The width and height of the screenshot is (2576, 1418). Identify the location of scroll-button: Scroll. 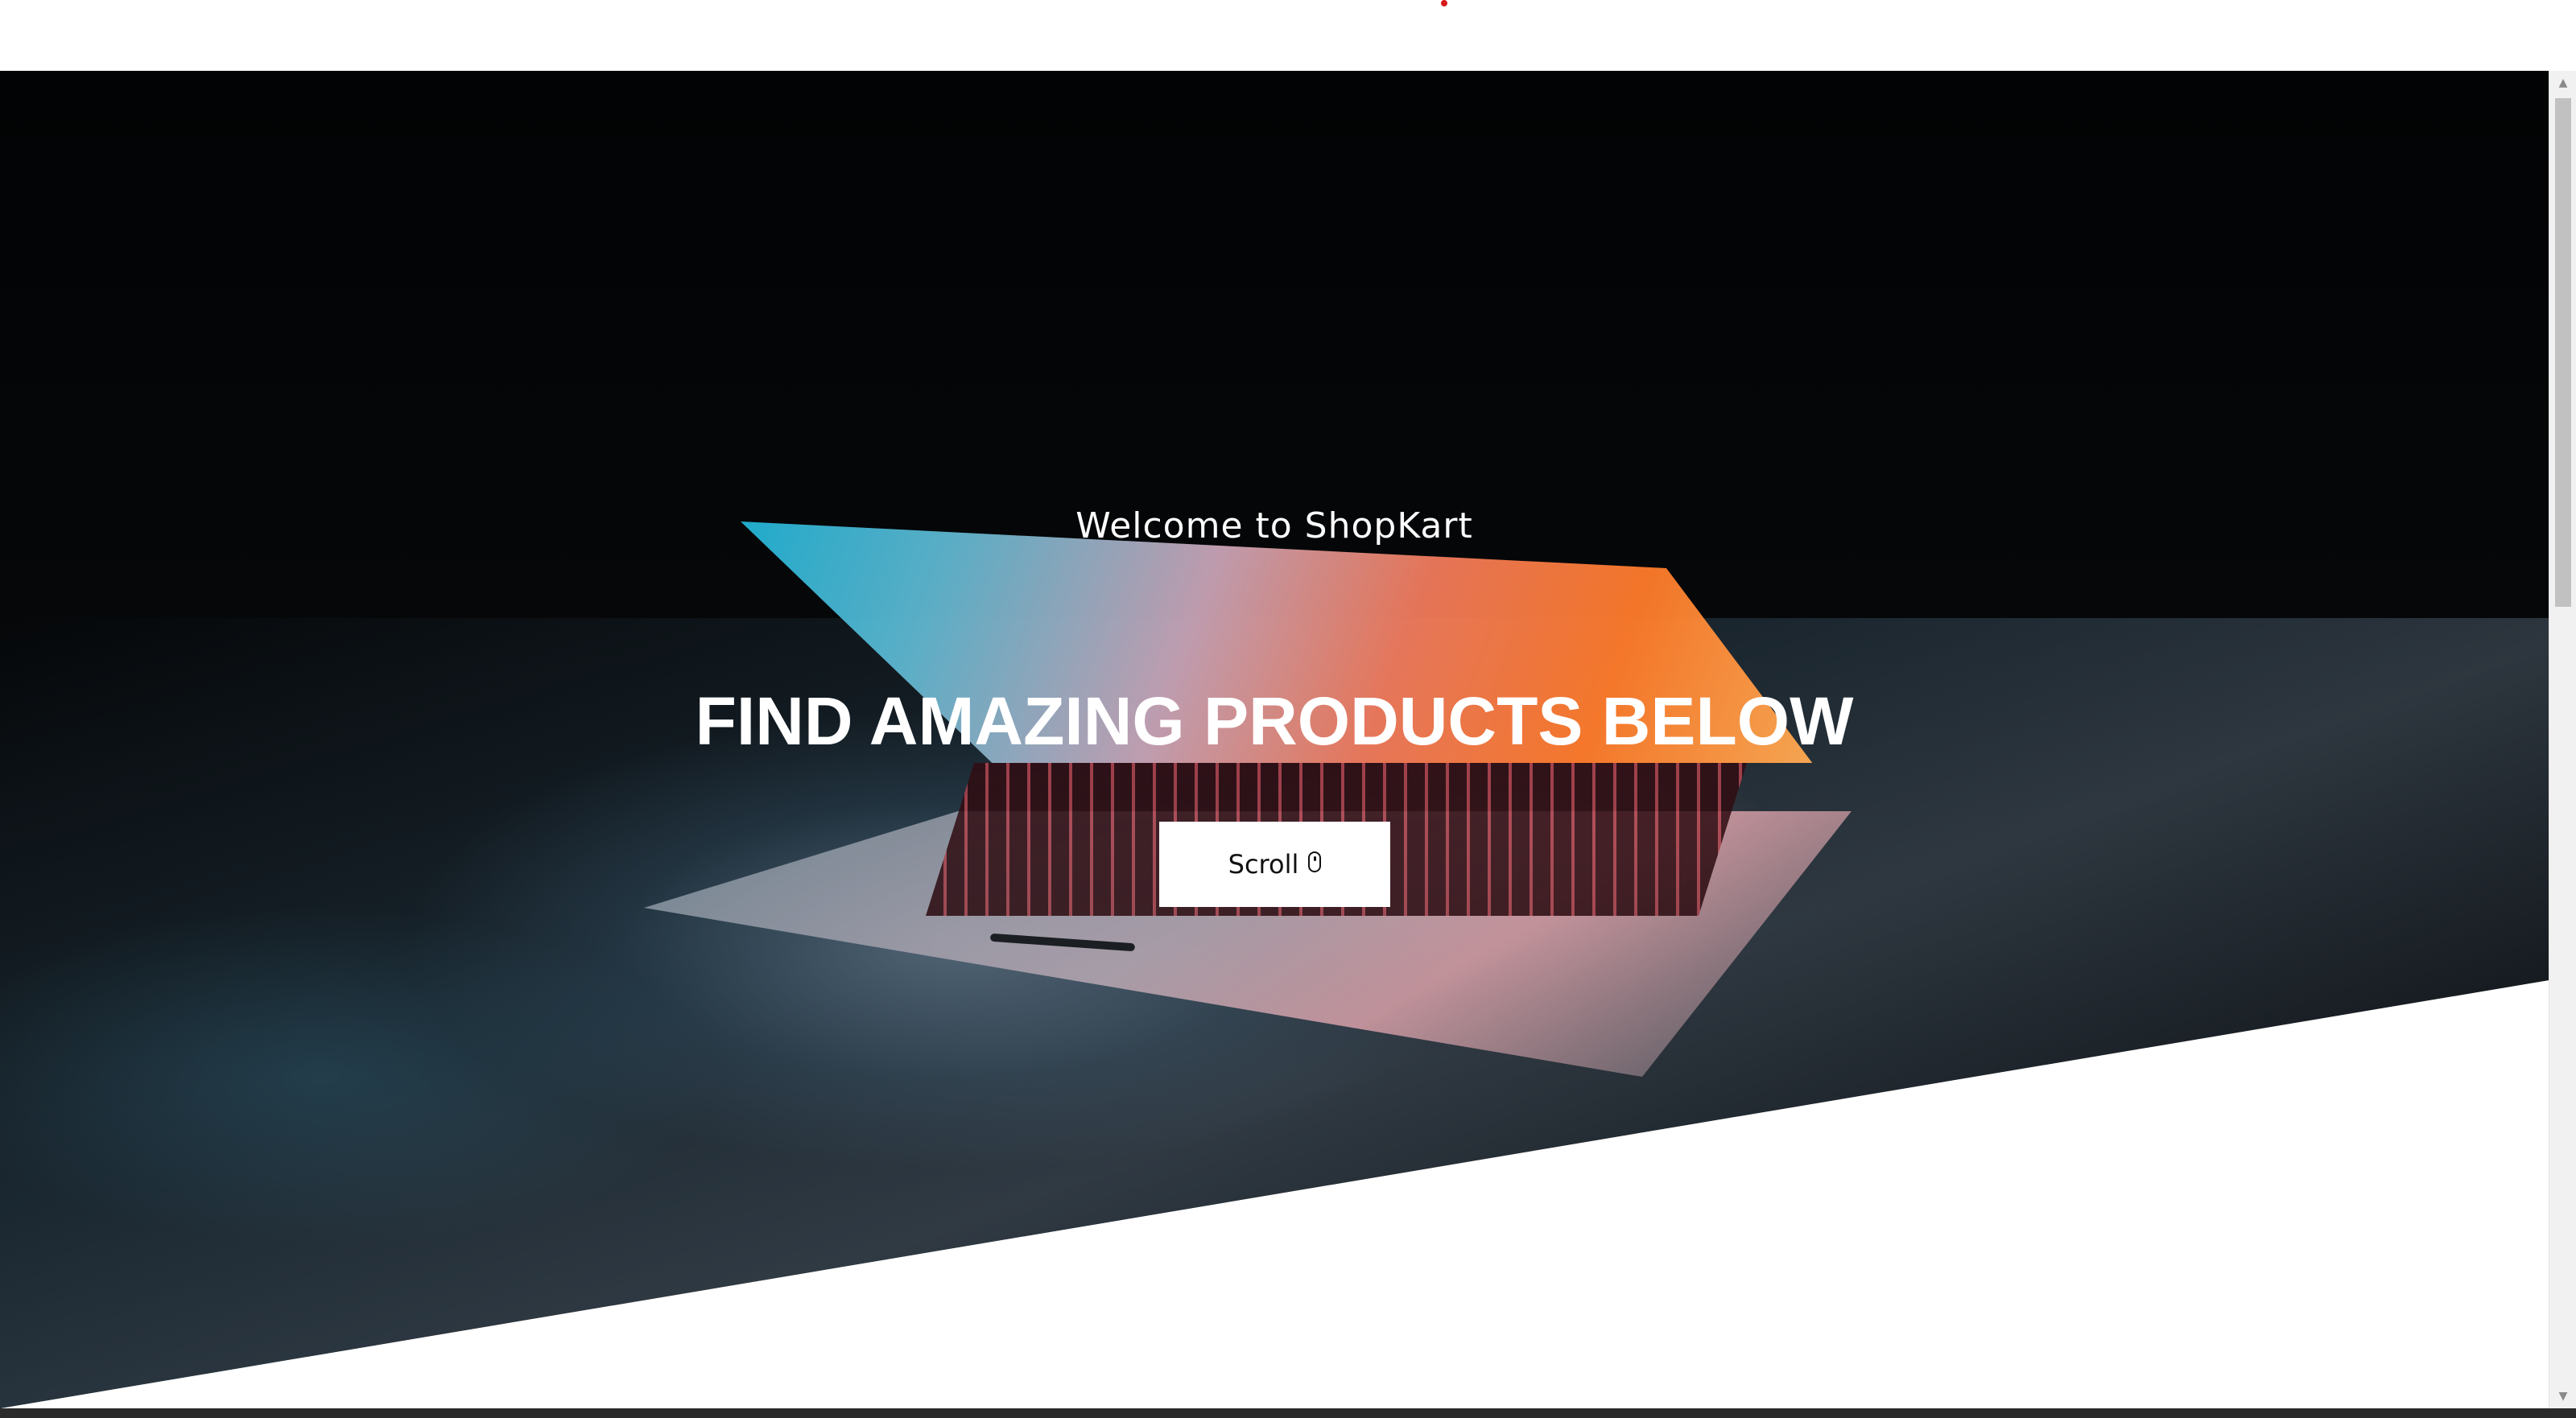
(1274, 865).